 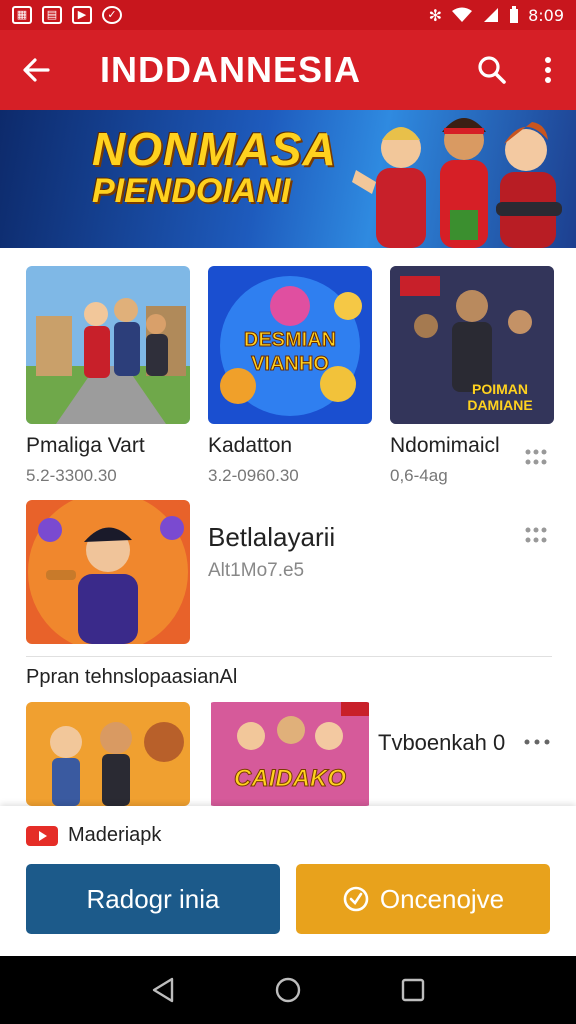 What do you see at coordinates (546, 15) in the screenshot?
I see `status-time: 8:09` at bounding box center [546, 15].